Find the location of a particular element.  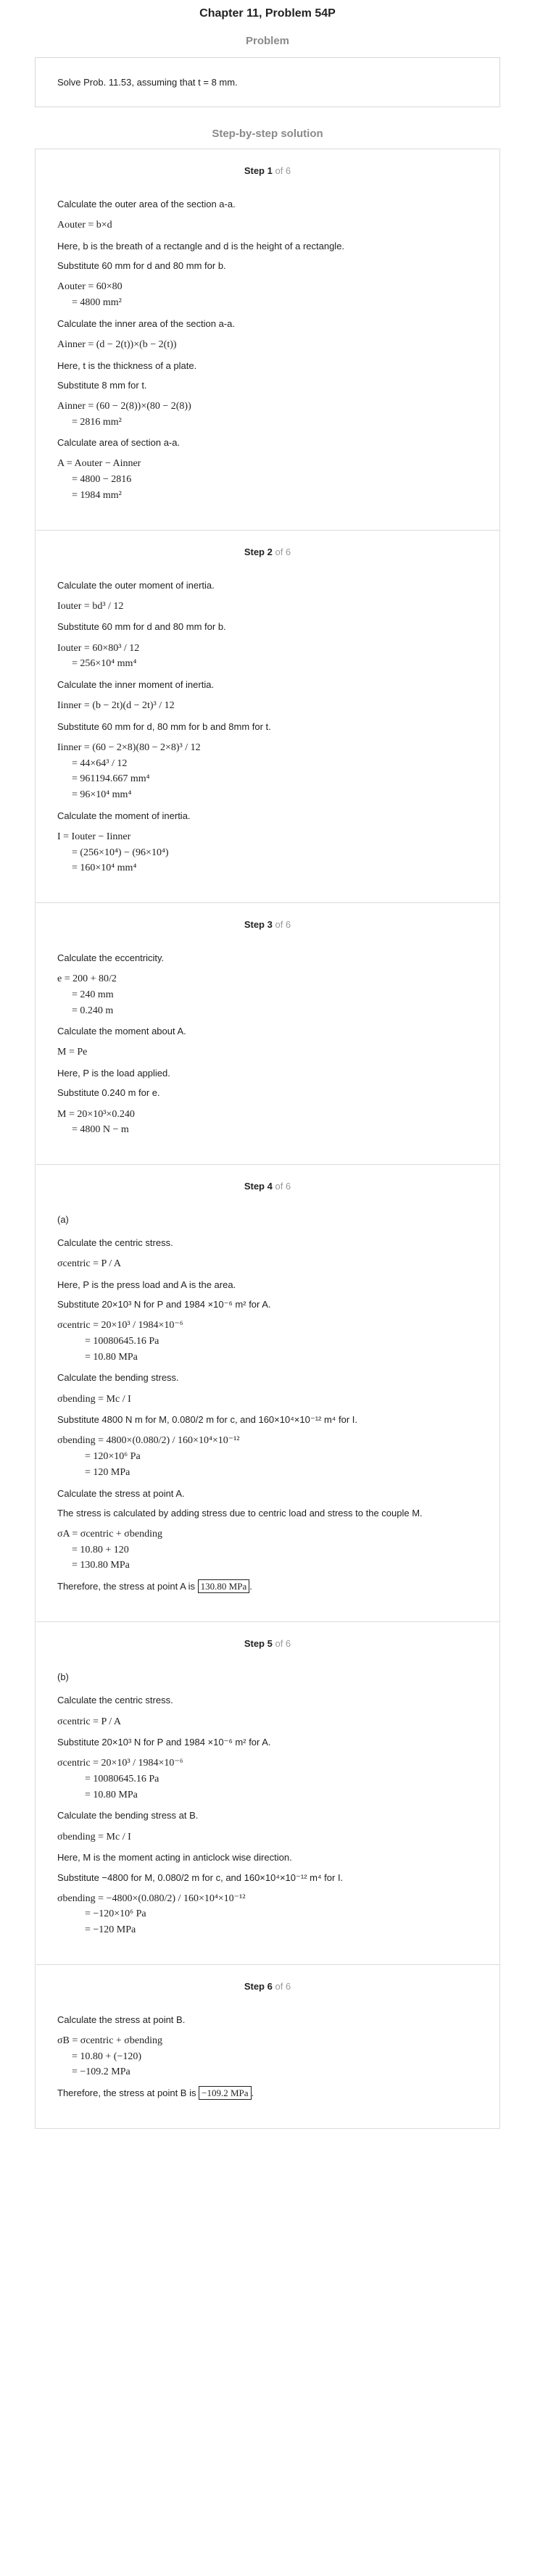

step-text: Calculate the bending stress at B. is located at coordinates (128, 1815).